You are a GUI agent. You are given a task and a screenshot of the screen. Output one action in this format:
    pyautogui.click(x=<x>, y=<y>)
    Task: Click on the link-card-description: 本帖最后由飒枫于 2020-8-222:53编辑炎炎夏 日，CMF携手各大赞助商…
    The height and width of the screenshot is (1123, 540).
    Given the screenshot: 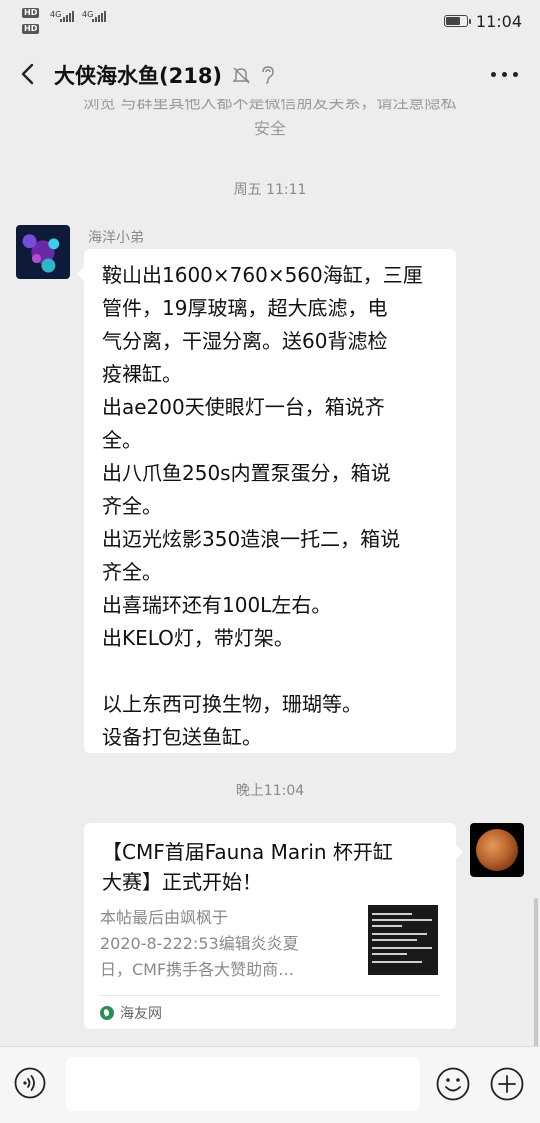 What is the action you would take?
    pyautogui.click(x=199, y=943)
    